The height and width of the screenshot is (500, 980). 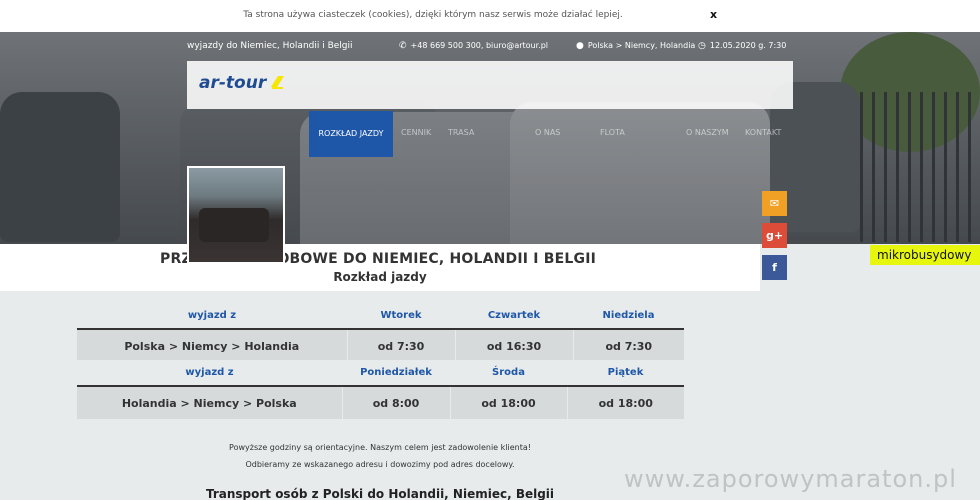 What do you see at coordinates (702, 46) in the screenshot?
I see `clock-icon: ◷` at bounding box center [702, 46].